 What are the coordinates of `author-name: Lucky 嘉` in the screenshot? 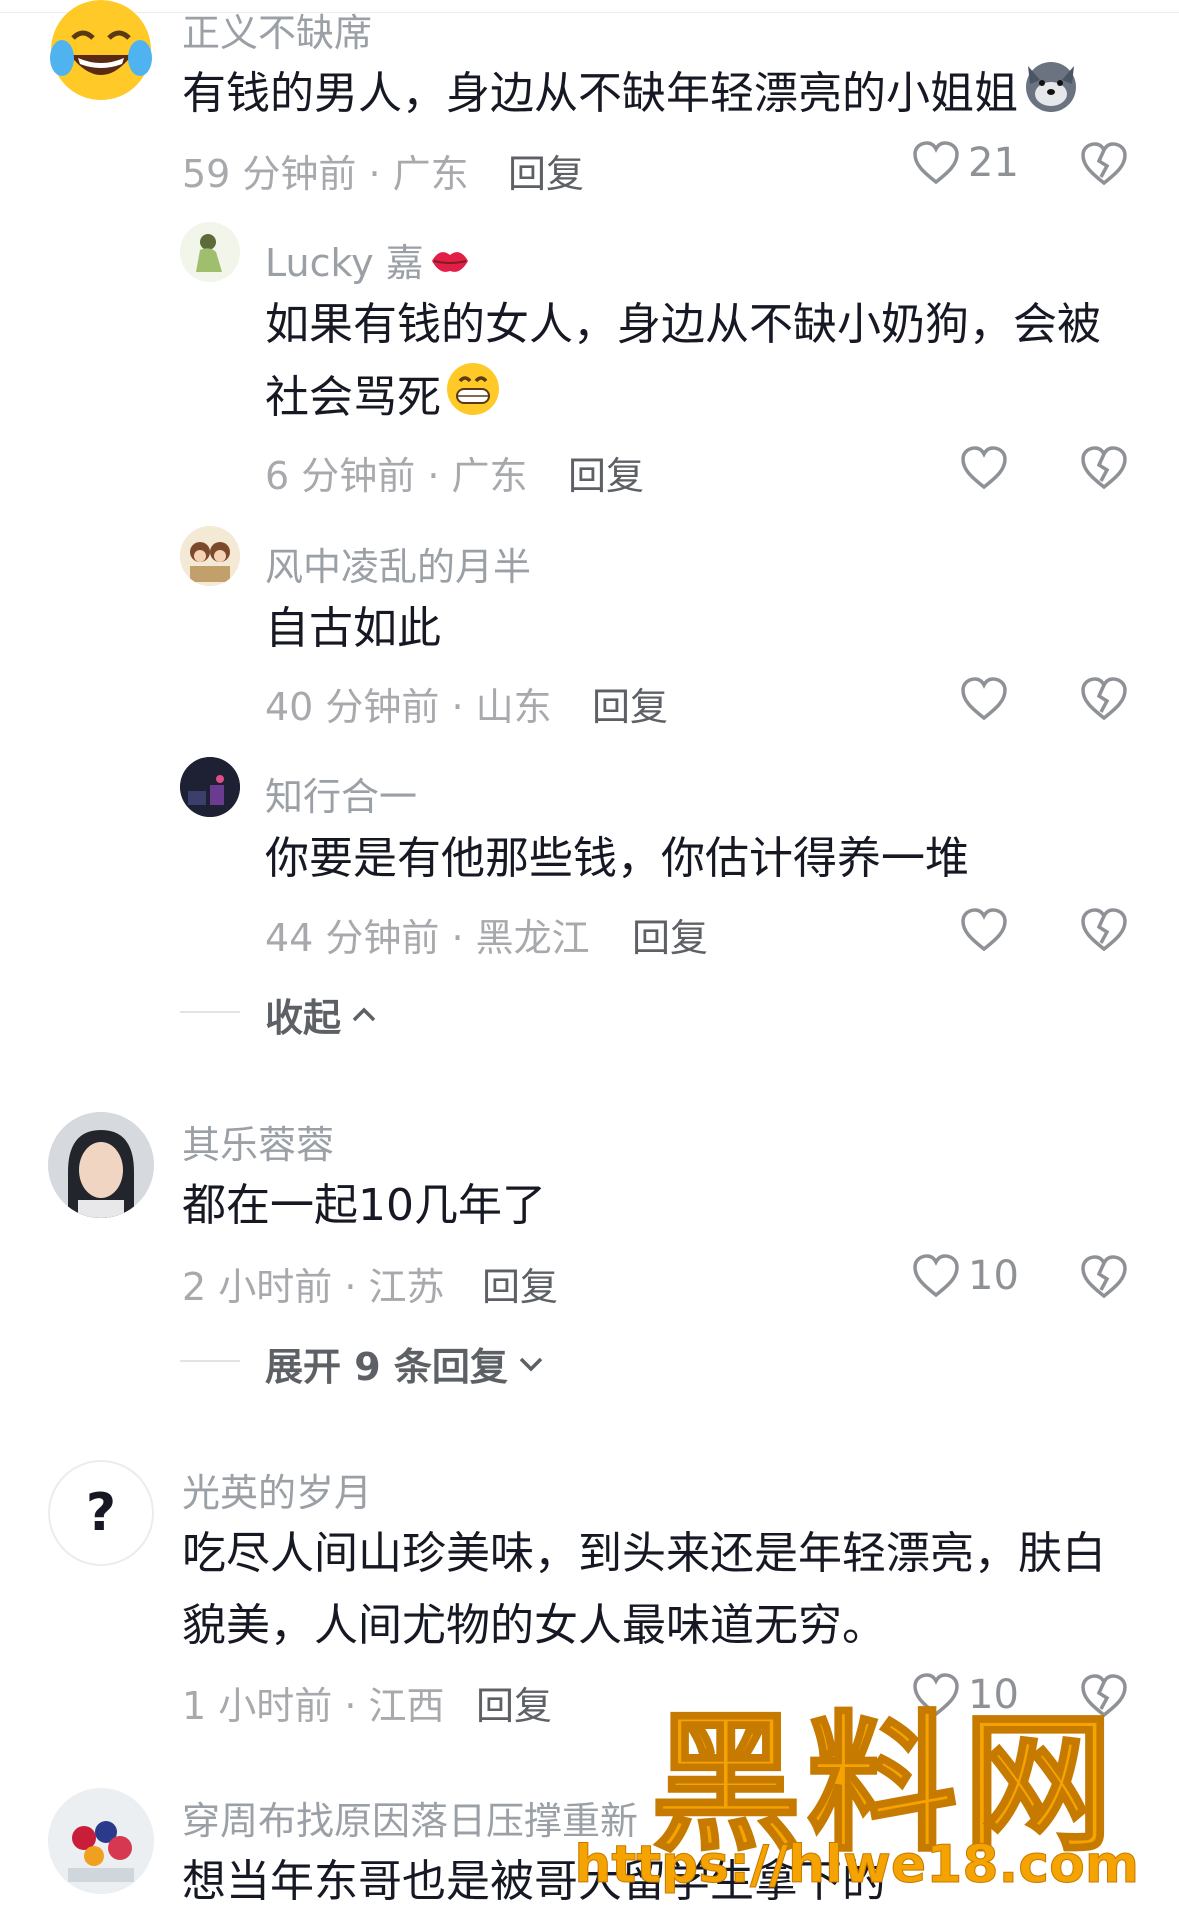 It's located at (344, 263).